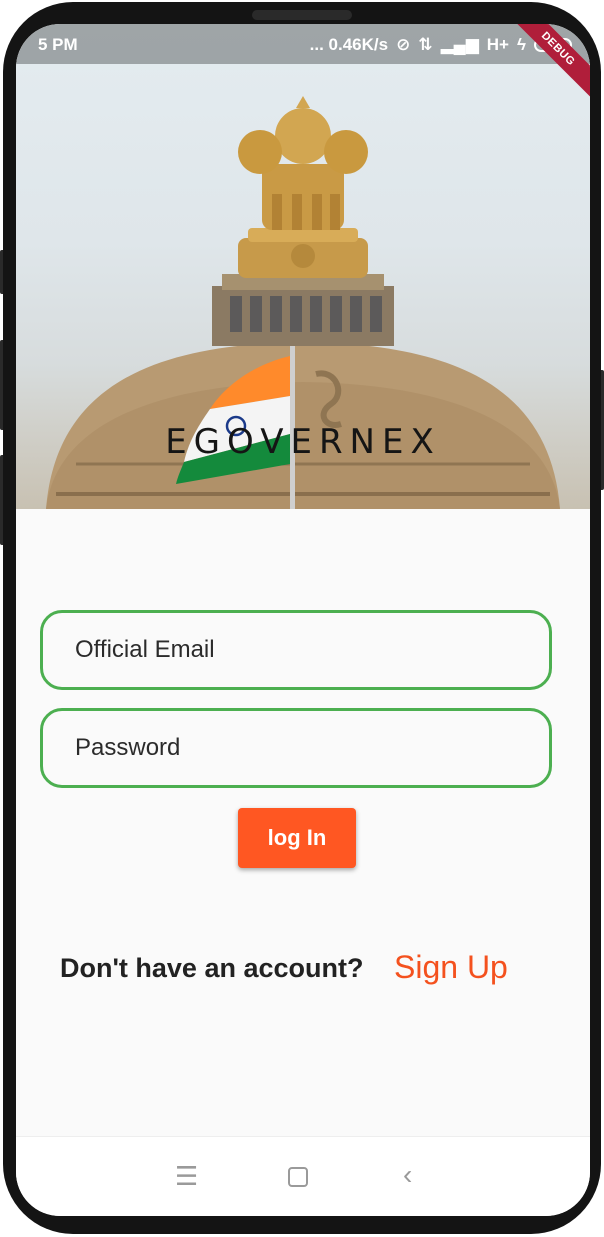 This screenshot has height=1237, width=604. I want to click on alarm-off-icon: ⊘, so click(403, 44).